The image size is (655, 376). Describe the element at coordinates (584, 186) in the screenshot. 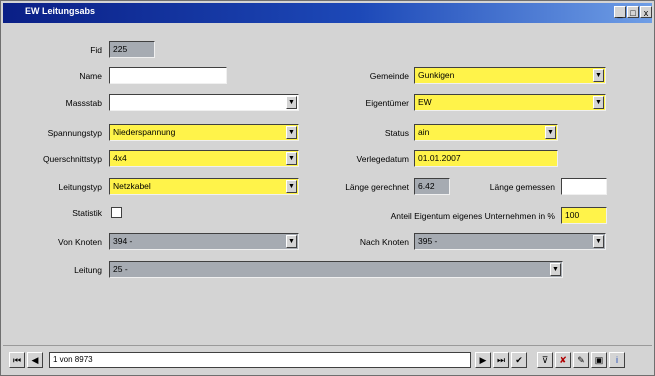

I see `laenge-gemessen-input` at that location.